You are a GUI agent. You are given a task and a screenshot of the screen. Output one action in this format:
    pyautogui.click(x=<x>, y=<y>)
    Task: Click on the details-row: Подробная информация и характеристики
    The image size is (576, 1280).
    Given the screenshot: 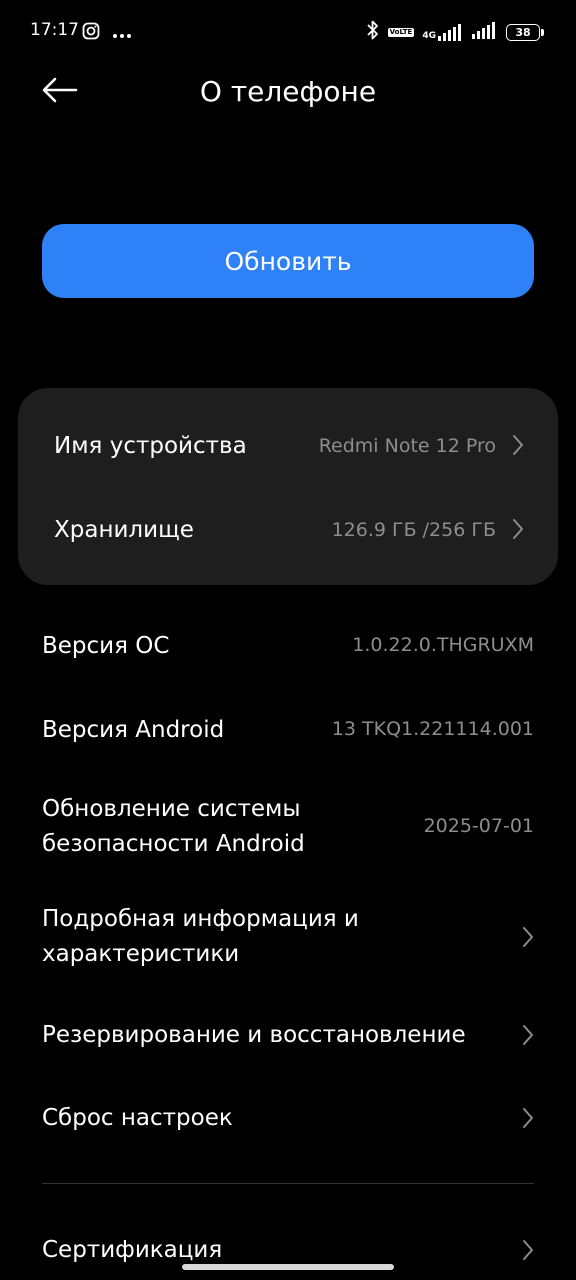 What is the action you would take?
    pyautogui.click(x=288, y=937)
    